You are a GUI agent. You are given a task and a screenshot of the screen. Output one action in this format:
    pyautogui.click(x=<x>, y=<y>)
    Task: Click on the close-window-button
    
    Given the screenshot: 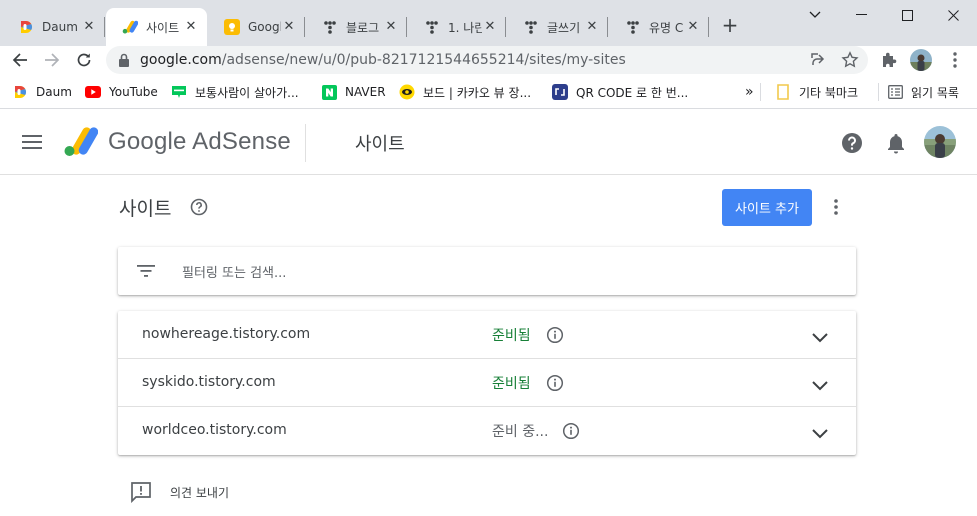 What is the action you would take?
    pyautogui.click(x=953, y=15)
    